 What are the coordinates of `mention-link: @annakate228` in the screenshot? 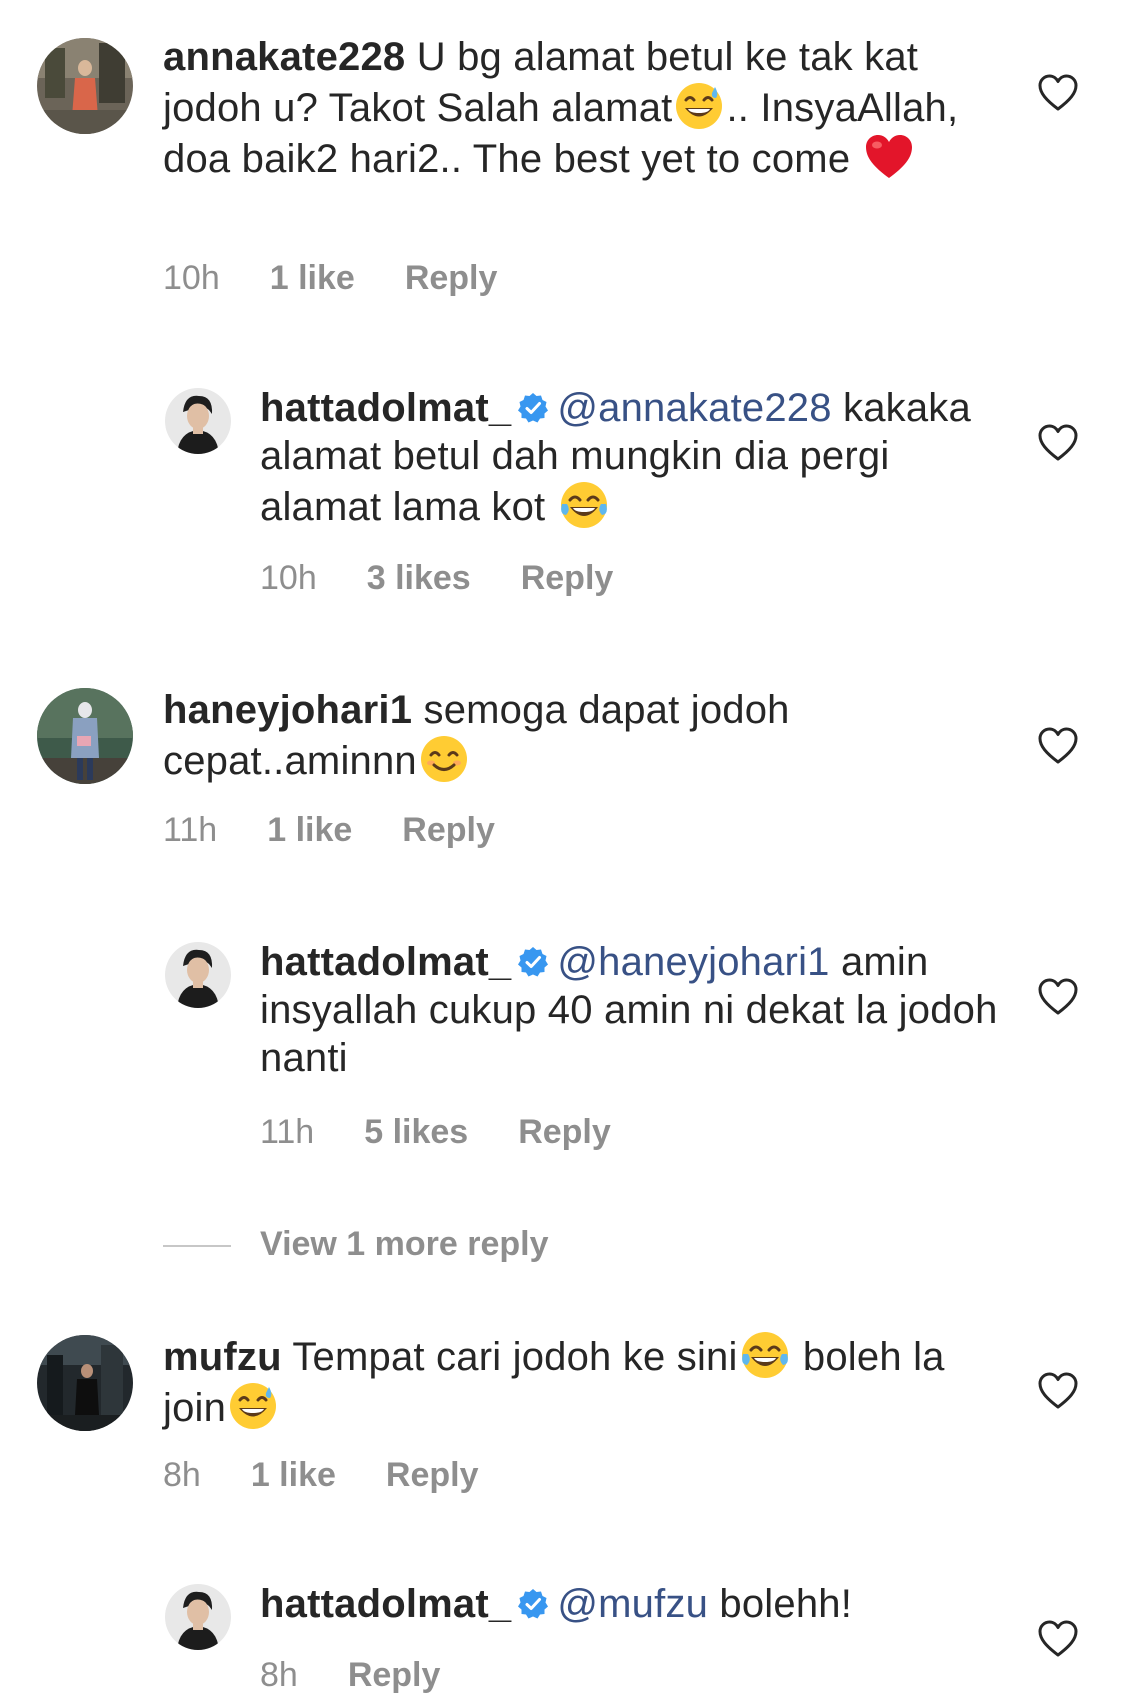 It's located at (694, 408).